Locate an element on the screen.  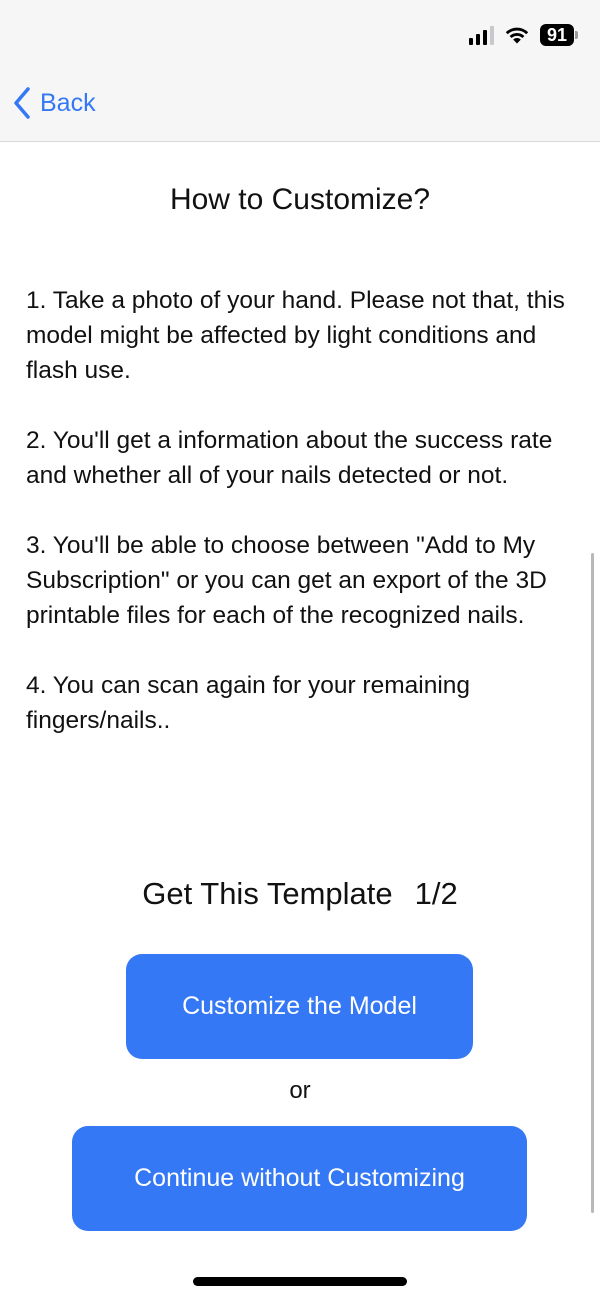
customize-model-button: Customize the Model is located at coordinates (299, 1006).